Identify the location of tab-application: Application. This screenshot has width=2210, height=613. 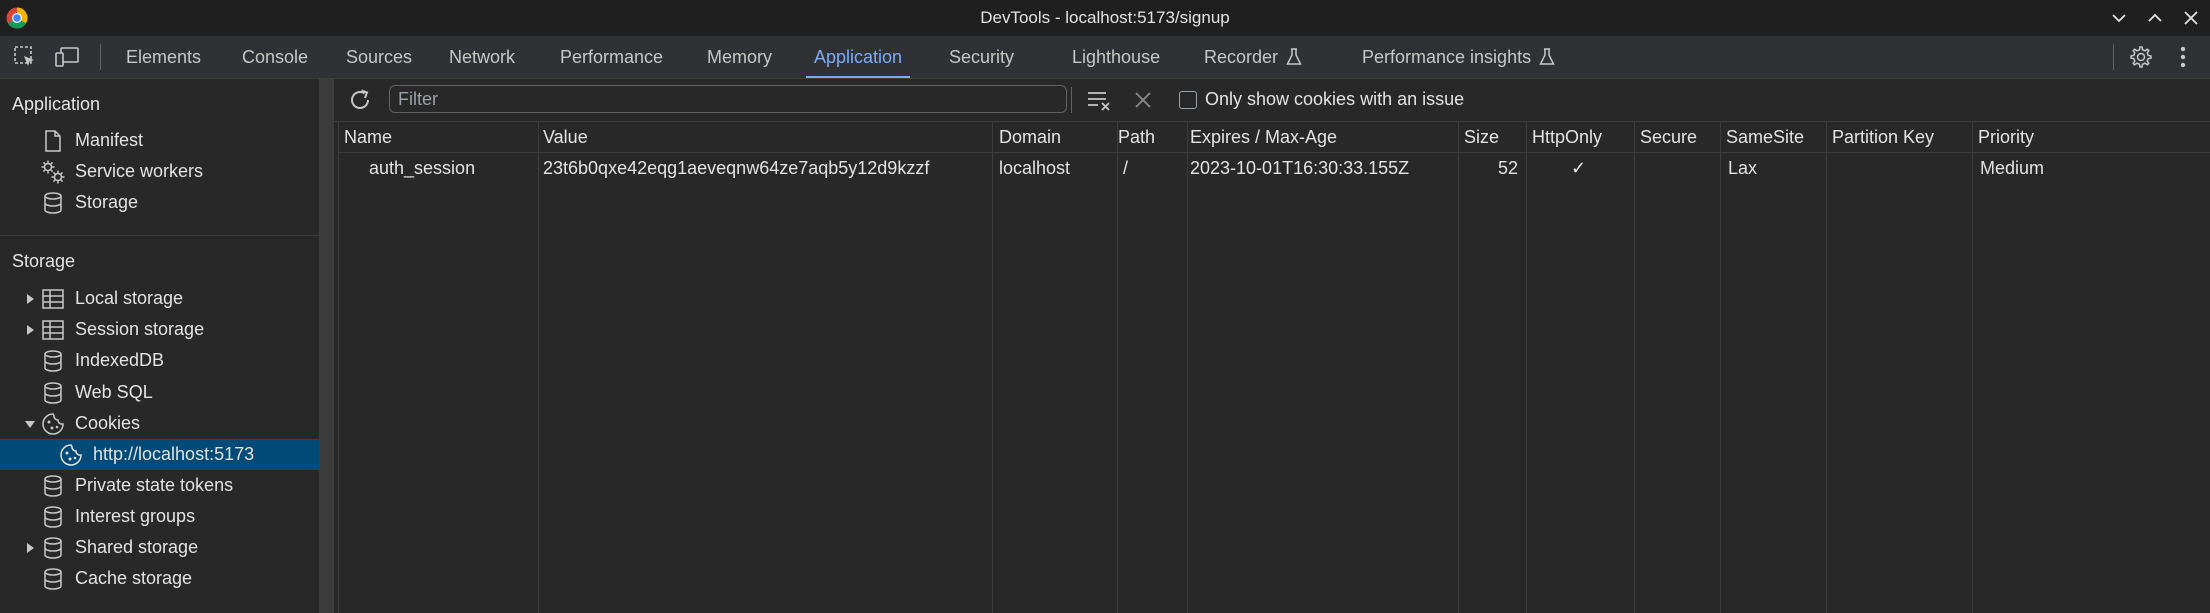
(858, 57).